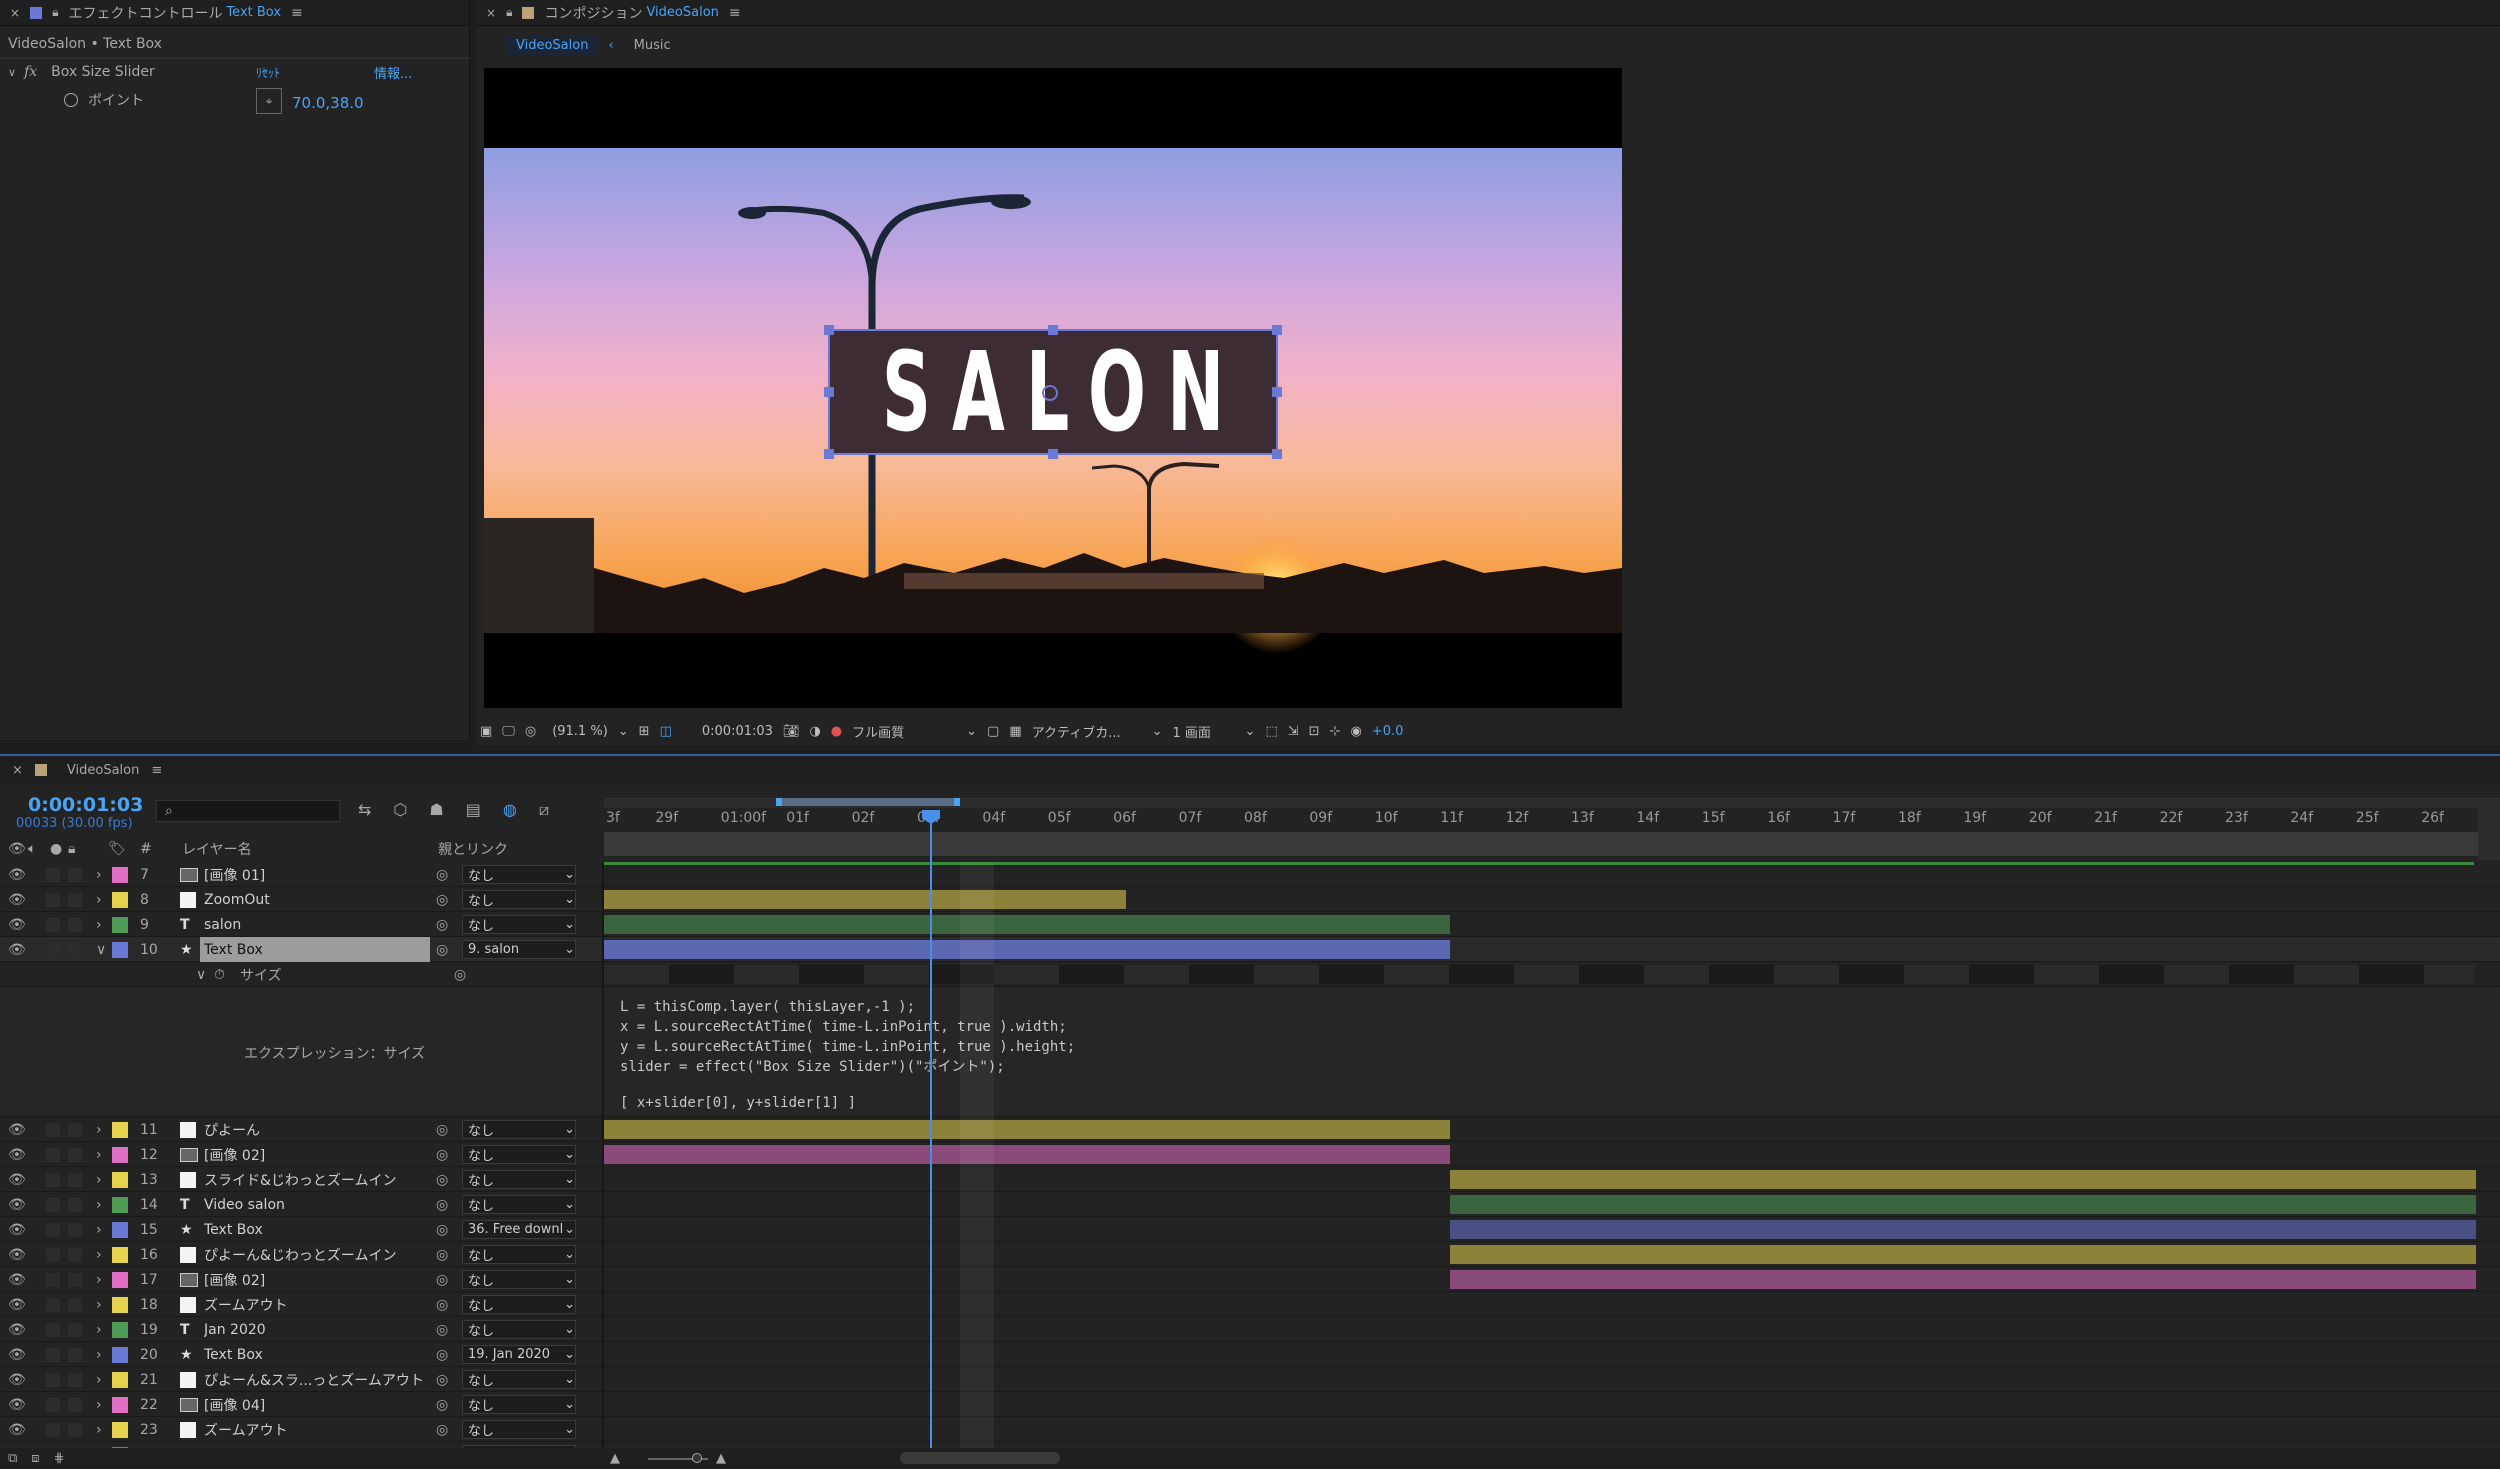 The height and width of the screenshot is (1469, 2500). I want to click on layer-row: 👁︎ › 11 ぴよーん ◎ なし ⌄, so click(1250, 1129).